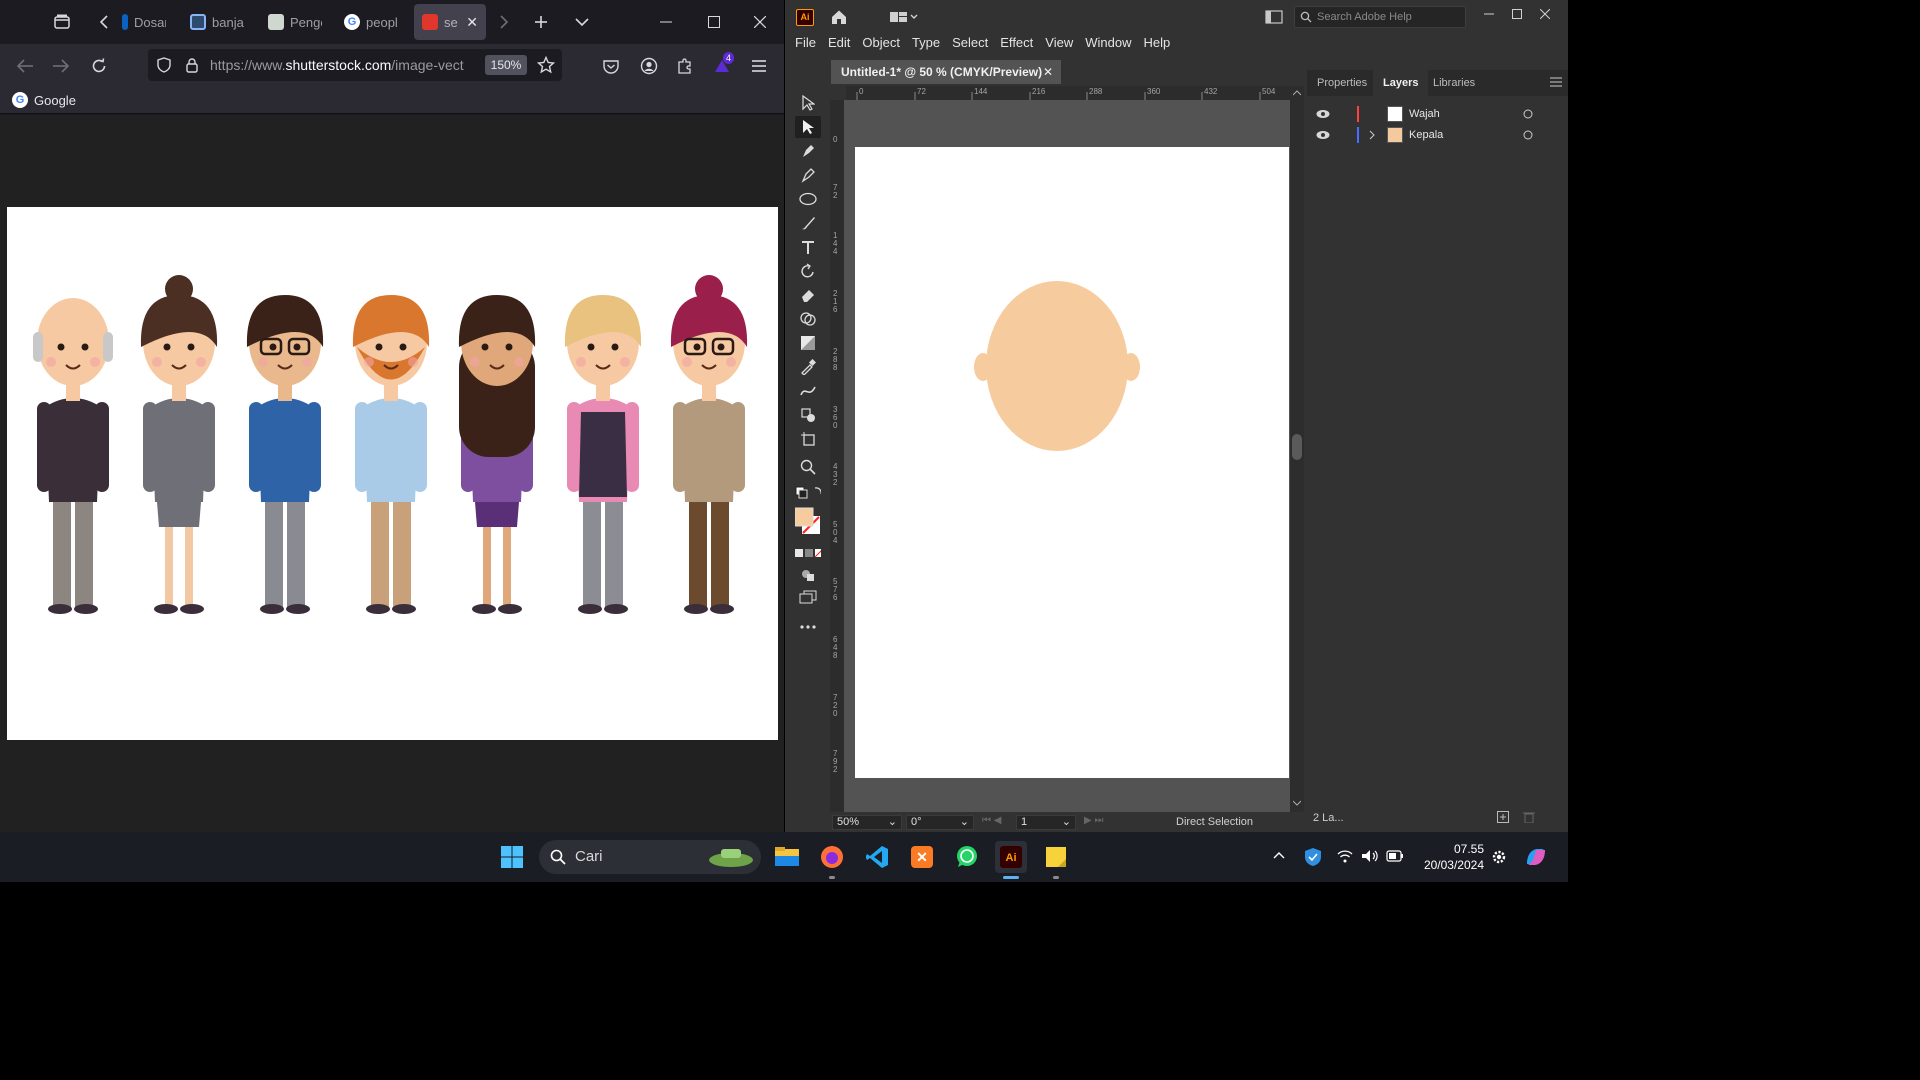  I want to click on scroll-thumb, so click(1297, 447).